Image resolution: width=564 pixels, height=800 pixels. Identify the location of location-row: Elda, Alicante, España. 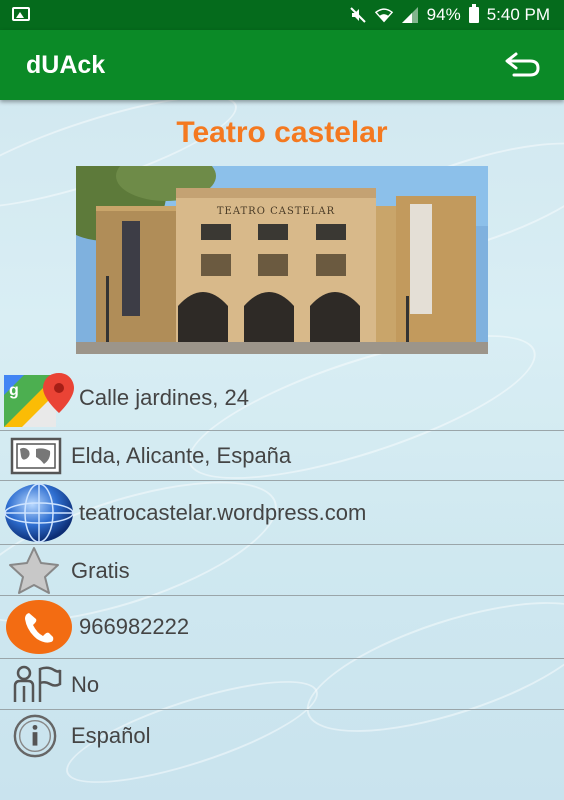
(282, 456).